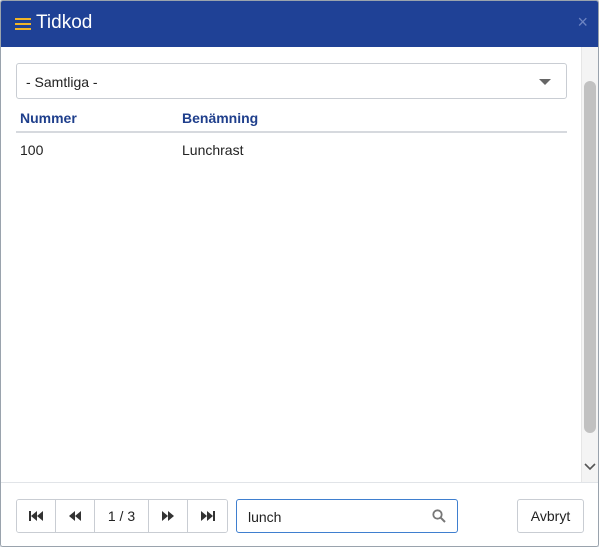 The height and width of the screenshot is (547, 599). Describe the element at coordinates (62, 82) in the screenshot. I see `filter-selected-value: - Samtliga -` at that location.